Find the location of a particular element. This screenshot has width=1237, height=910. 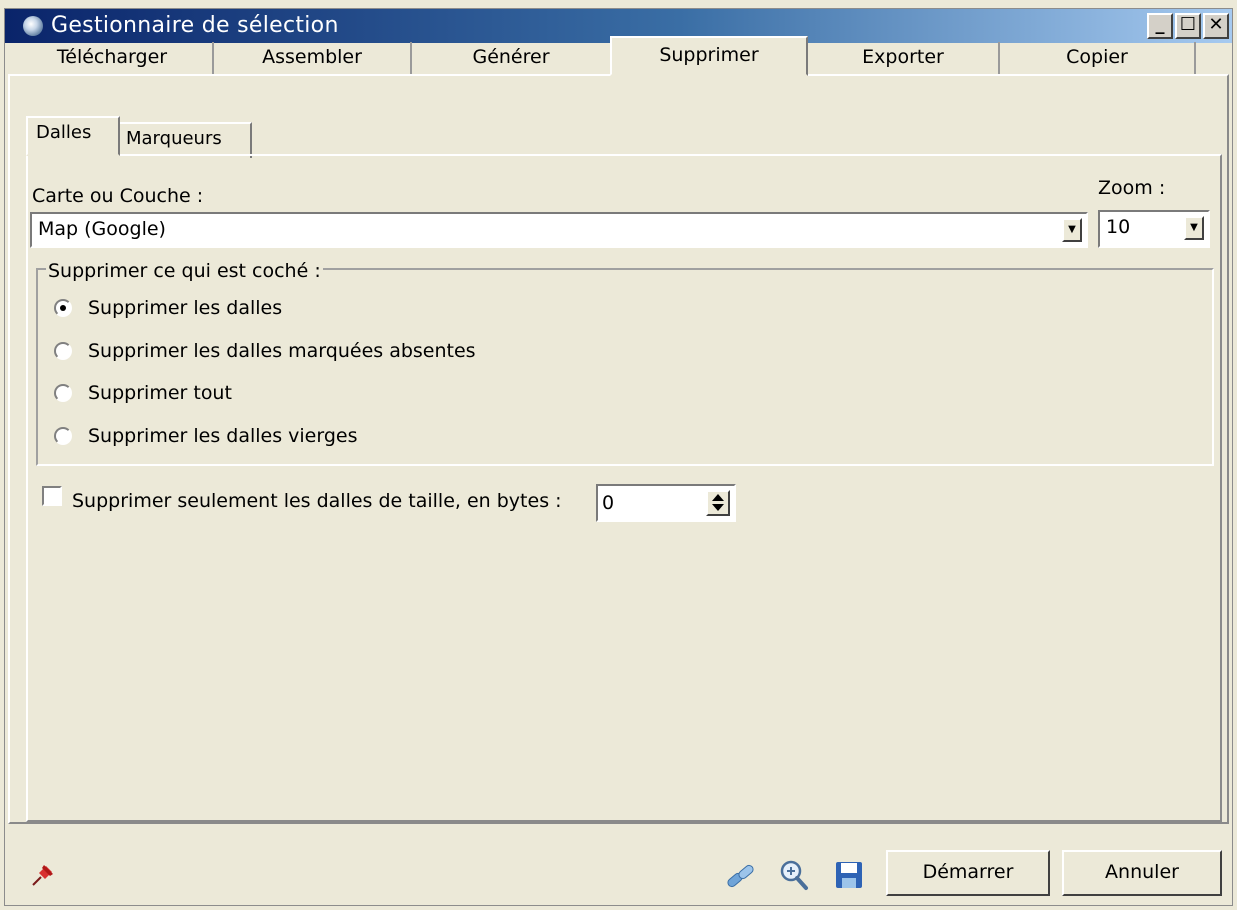

spinner-arrows-icon is located at coordinates (718, 503).